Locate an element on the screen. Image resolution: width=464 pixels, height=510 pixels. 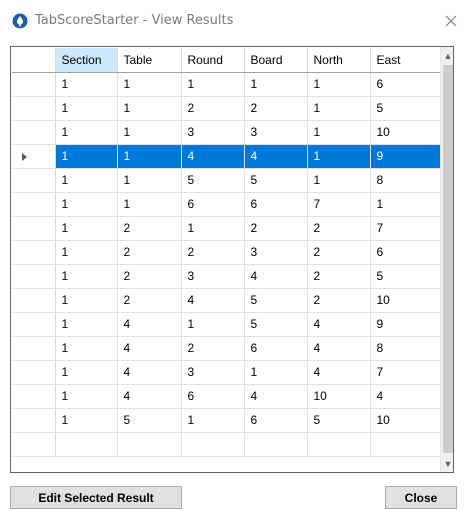
table-cell-east: 10 is located at coordinates (405, 300).